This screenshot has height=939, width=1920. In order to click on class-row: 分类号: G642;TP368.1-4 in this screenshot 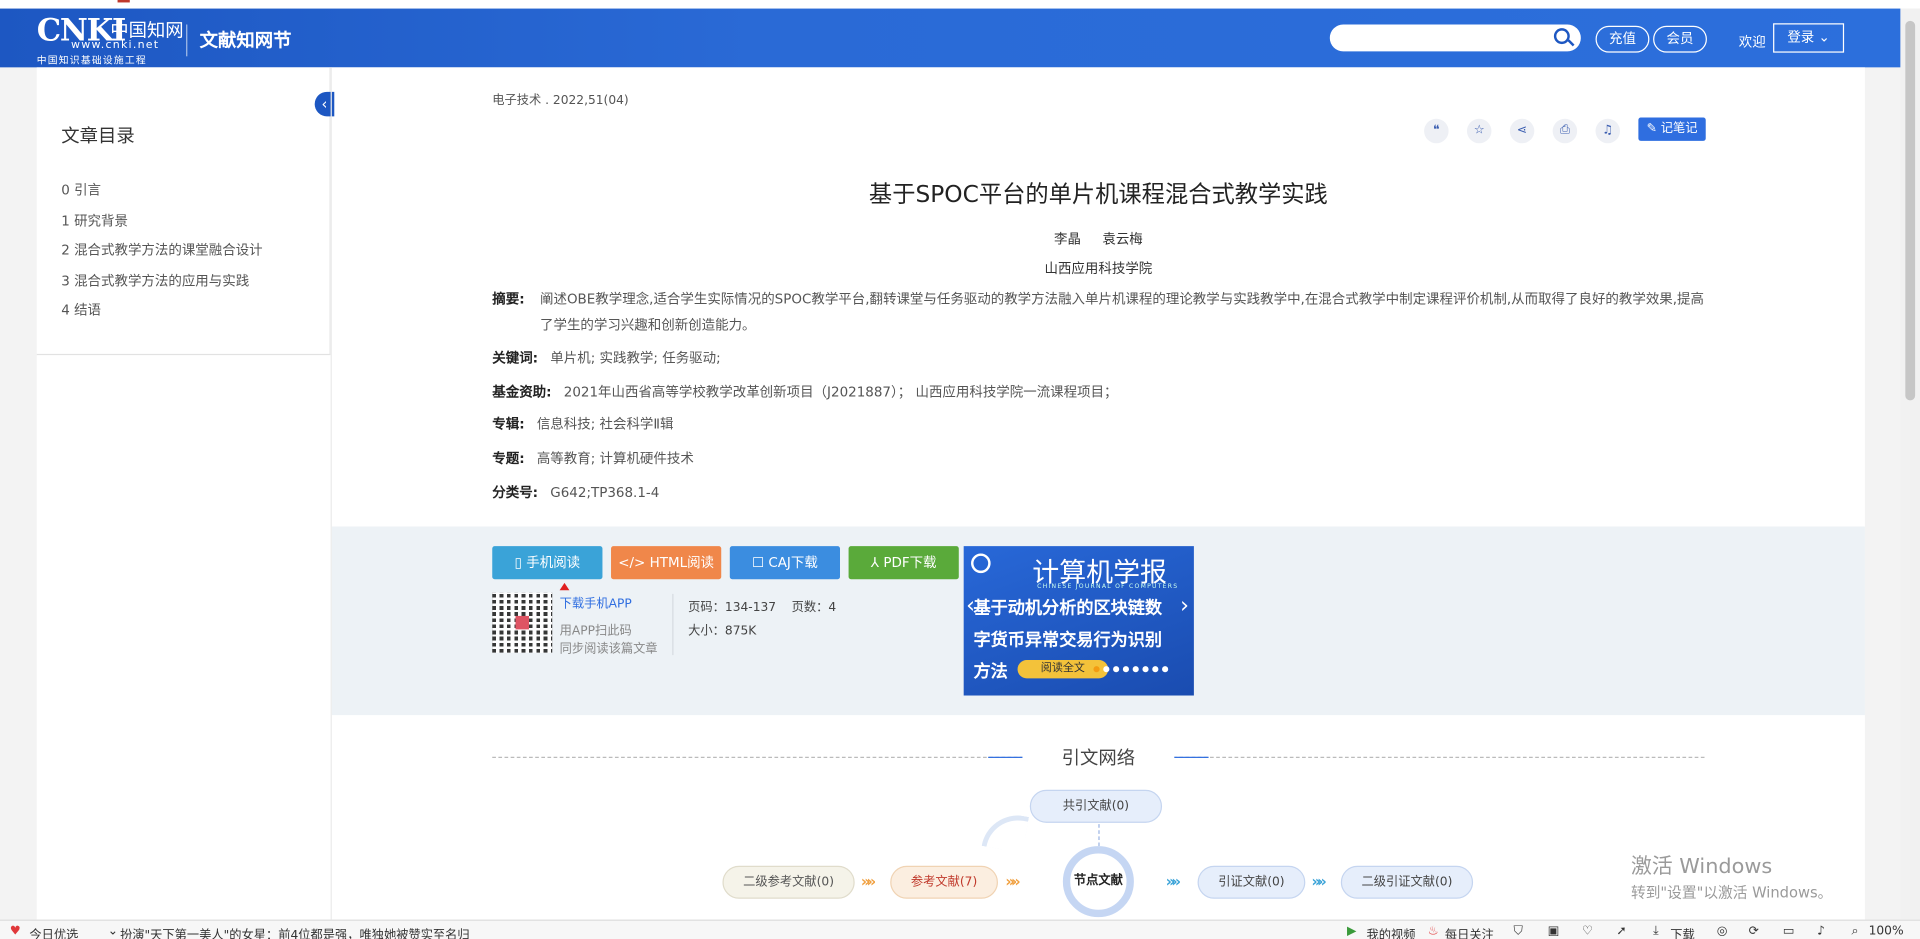, I will do `click(575, 493)`.